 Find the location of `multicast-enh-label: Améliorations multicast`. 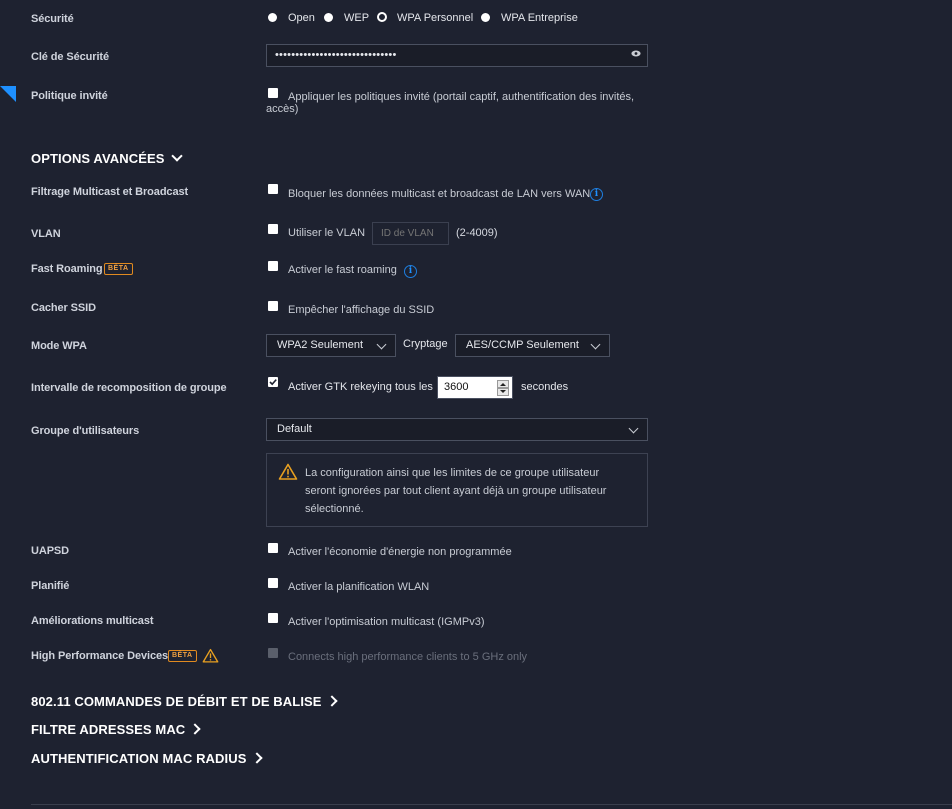

multicast-enh-label: Améliorations multicast is located at coordinates (92, 621).